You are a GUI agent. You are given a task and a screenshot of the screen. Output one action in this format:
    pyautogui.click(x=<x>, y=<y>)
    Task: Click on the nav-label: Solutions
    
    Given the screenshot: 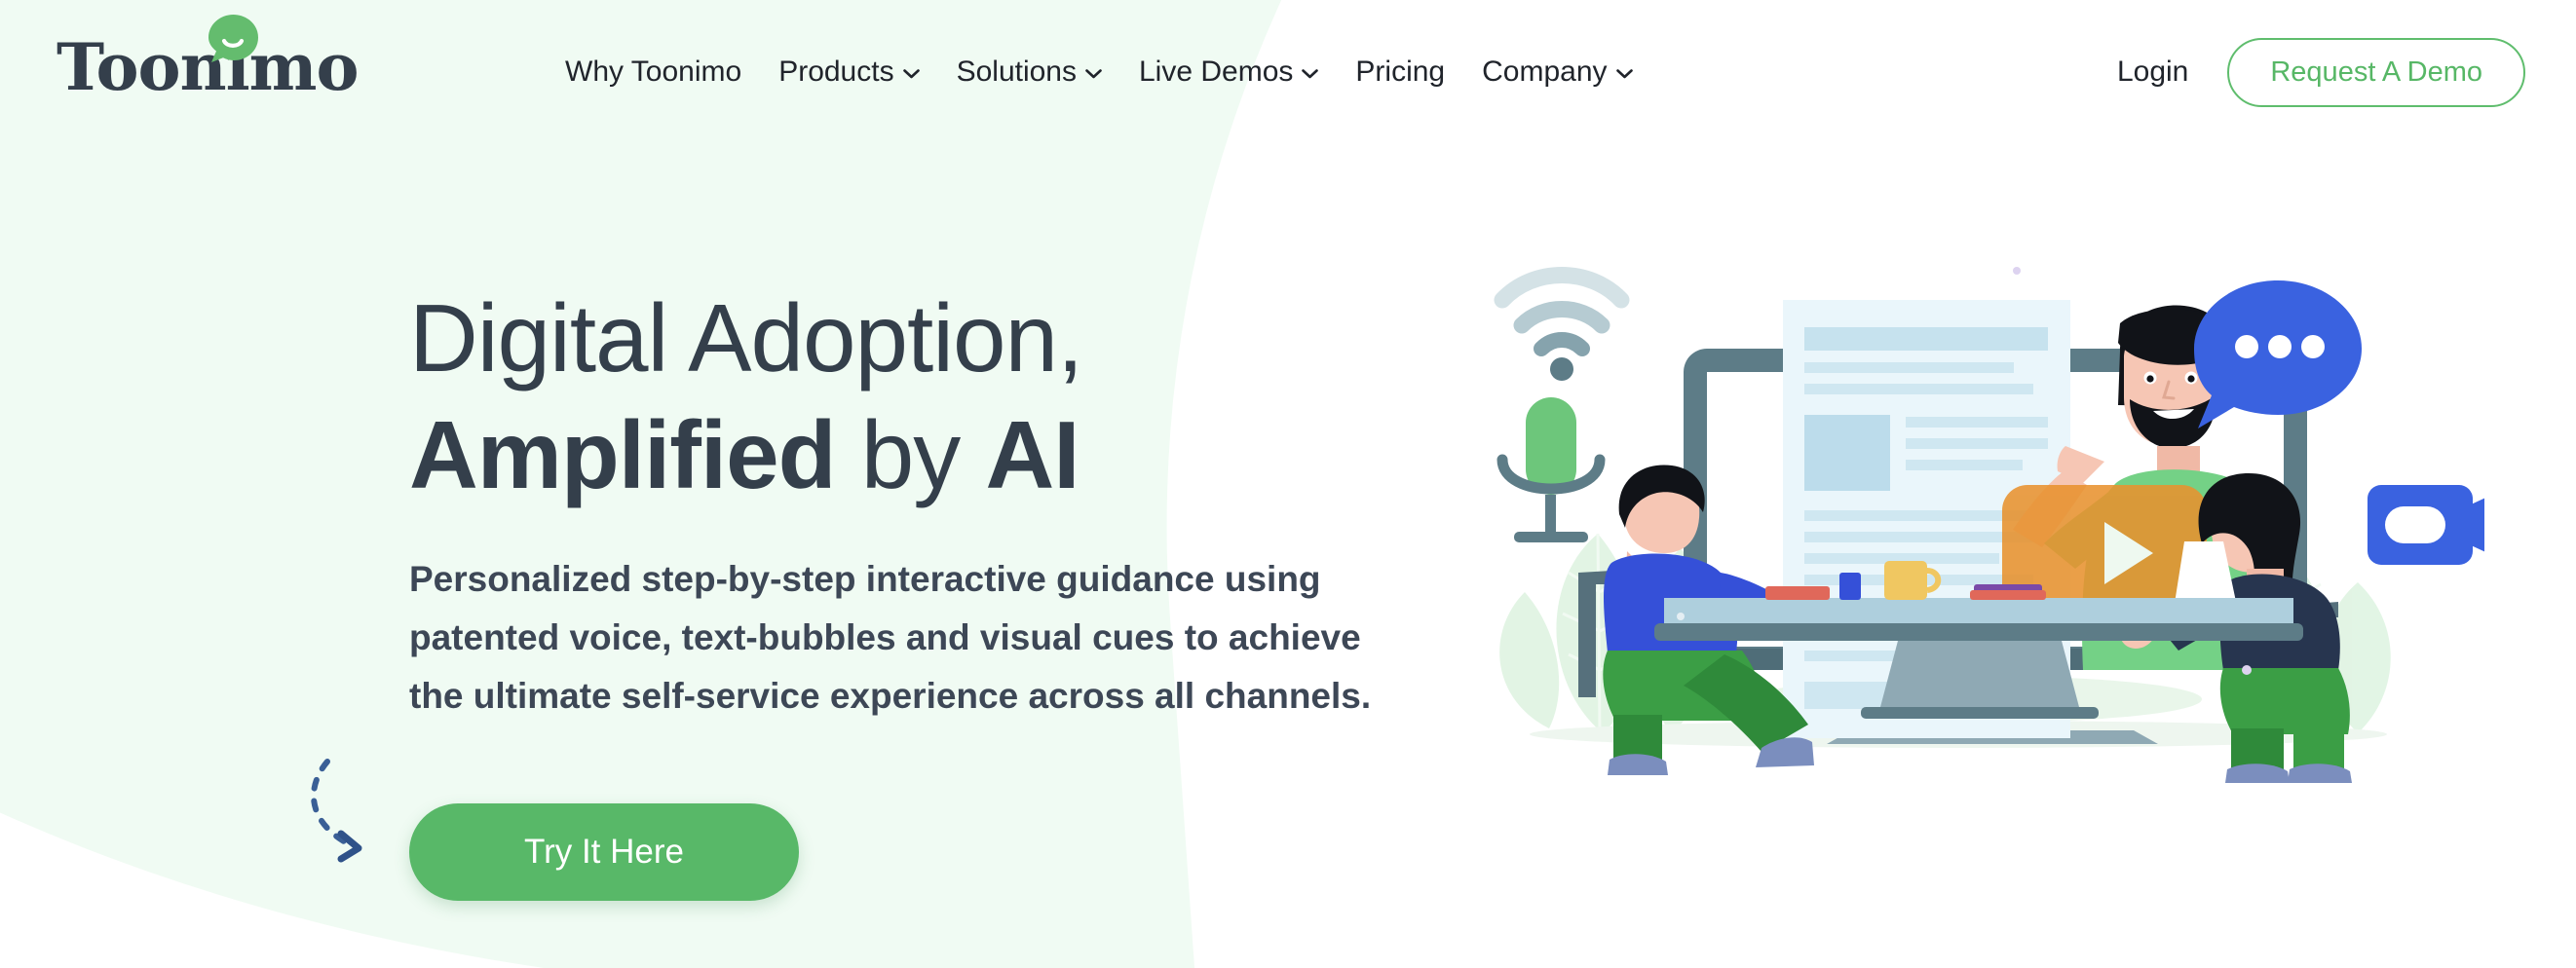 What is the action you would take?
    pyautogui.click(x=1017, y=72)
    